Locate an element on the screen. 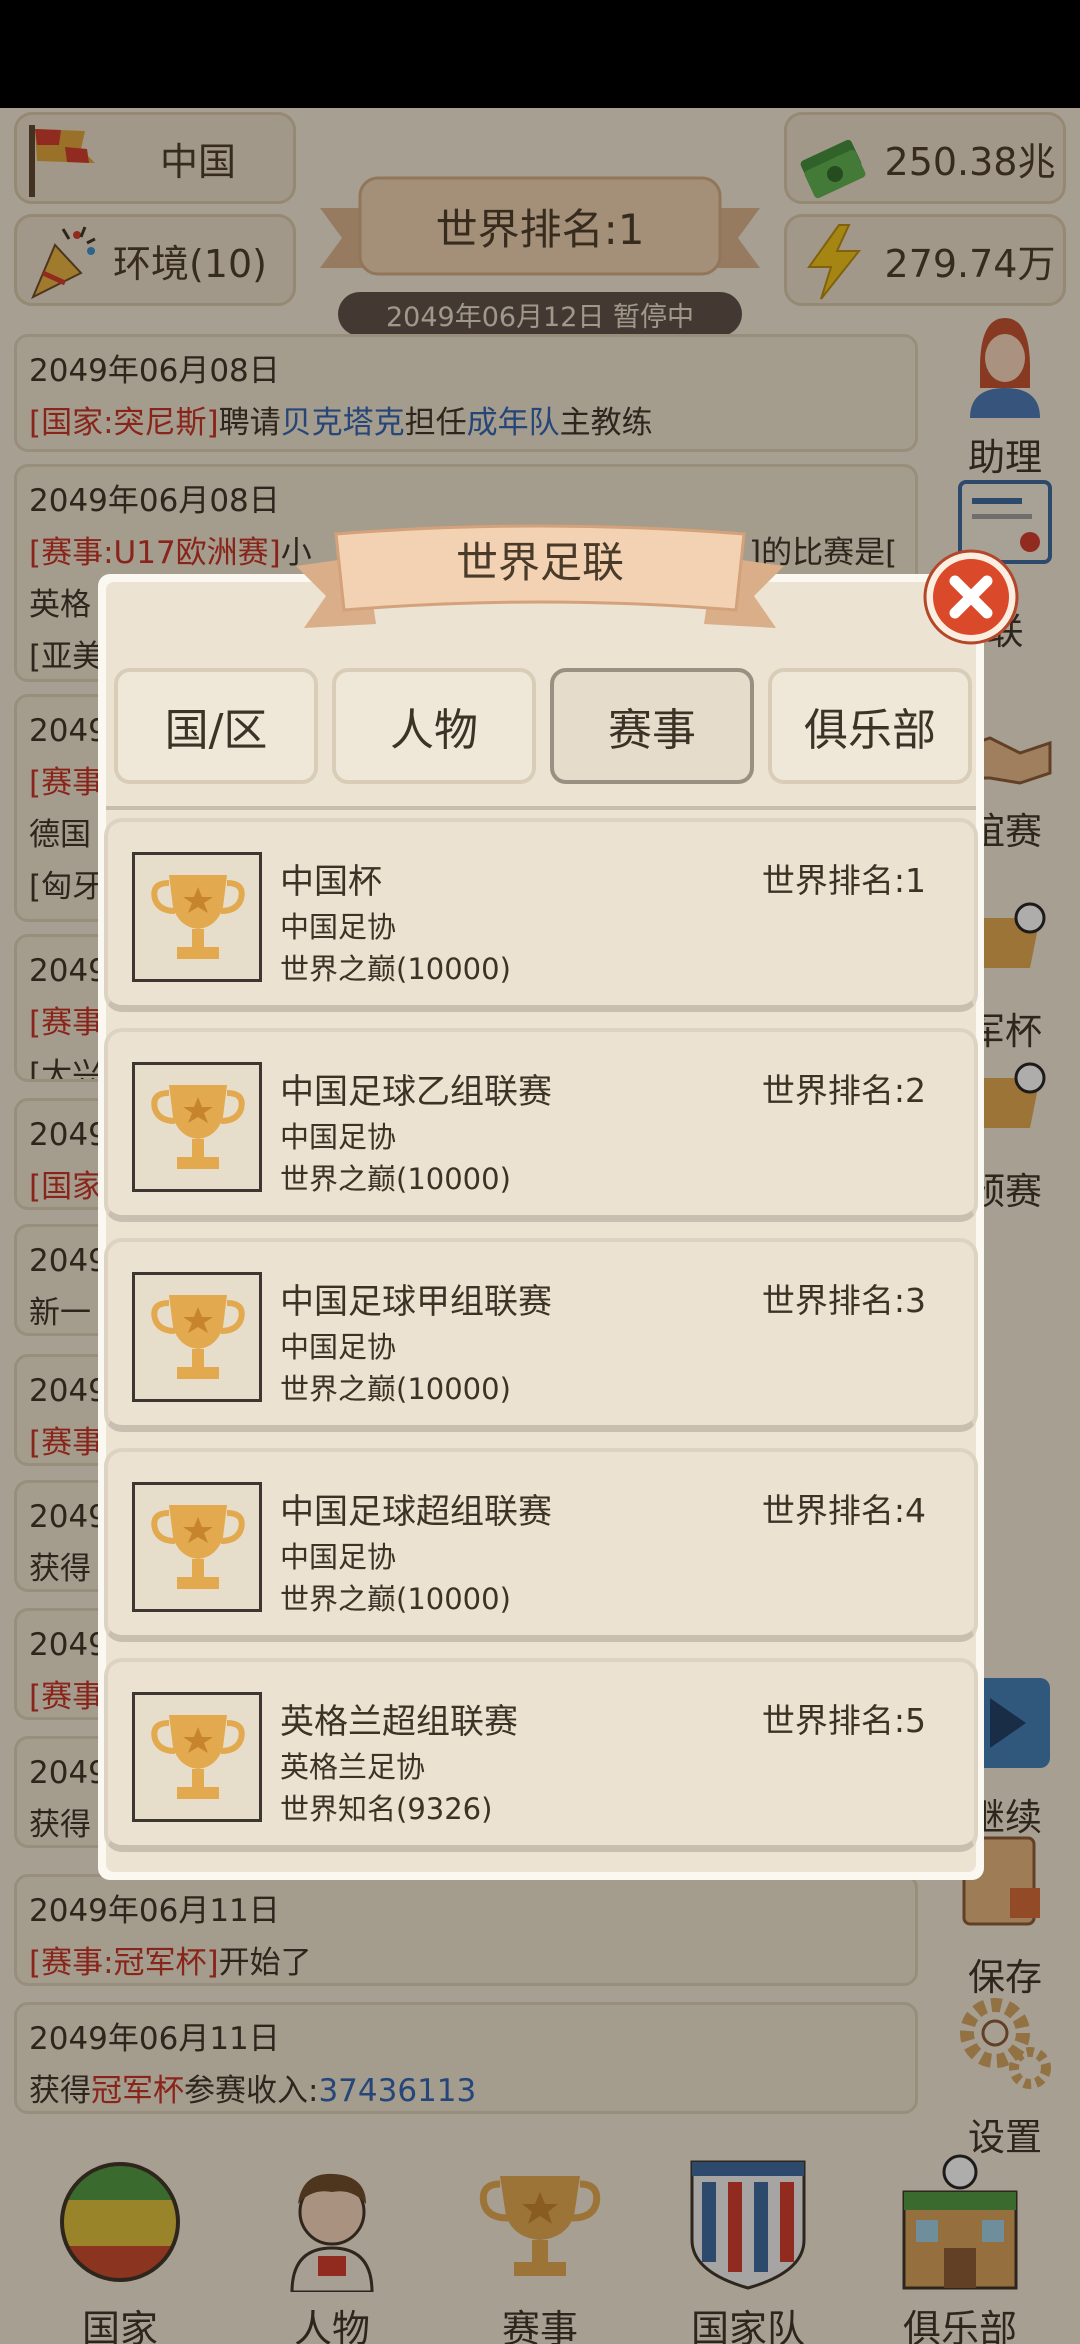  close-button is located at coordinates (971, 597).